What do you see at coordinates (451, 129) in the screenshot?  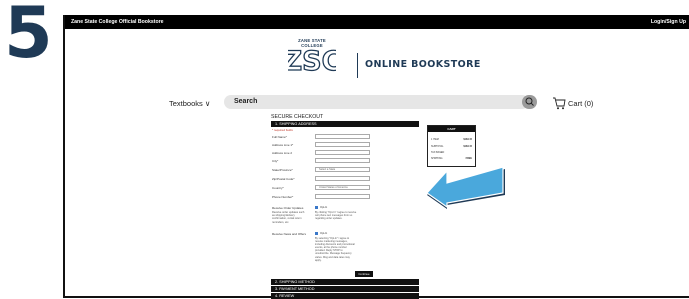 I see `summary-header: CART` at bounding box center [451, 129].